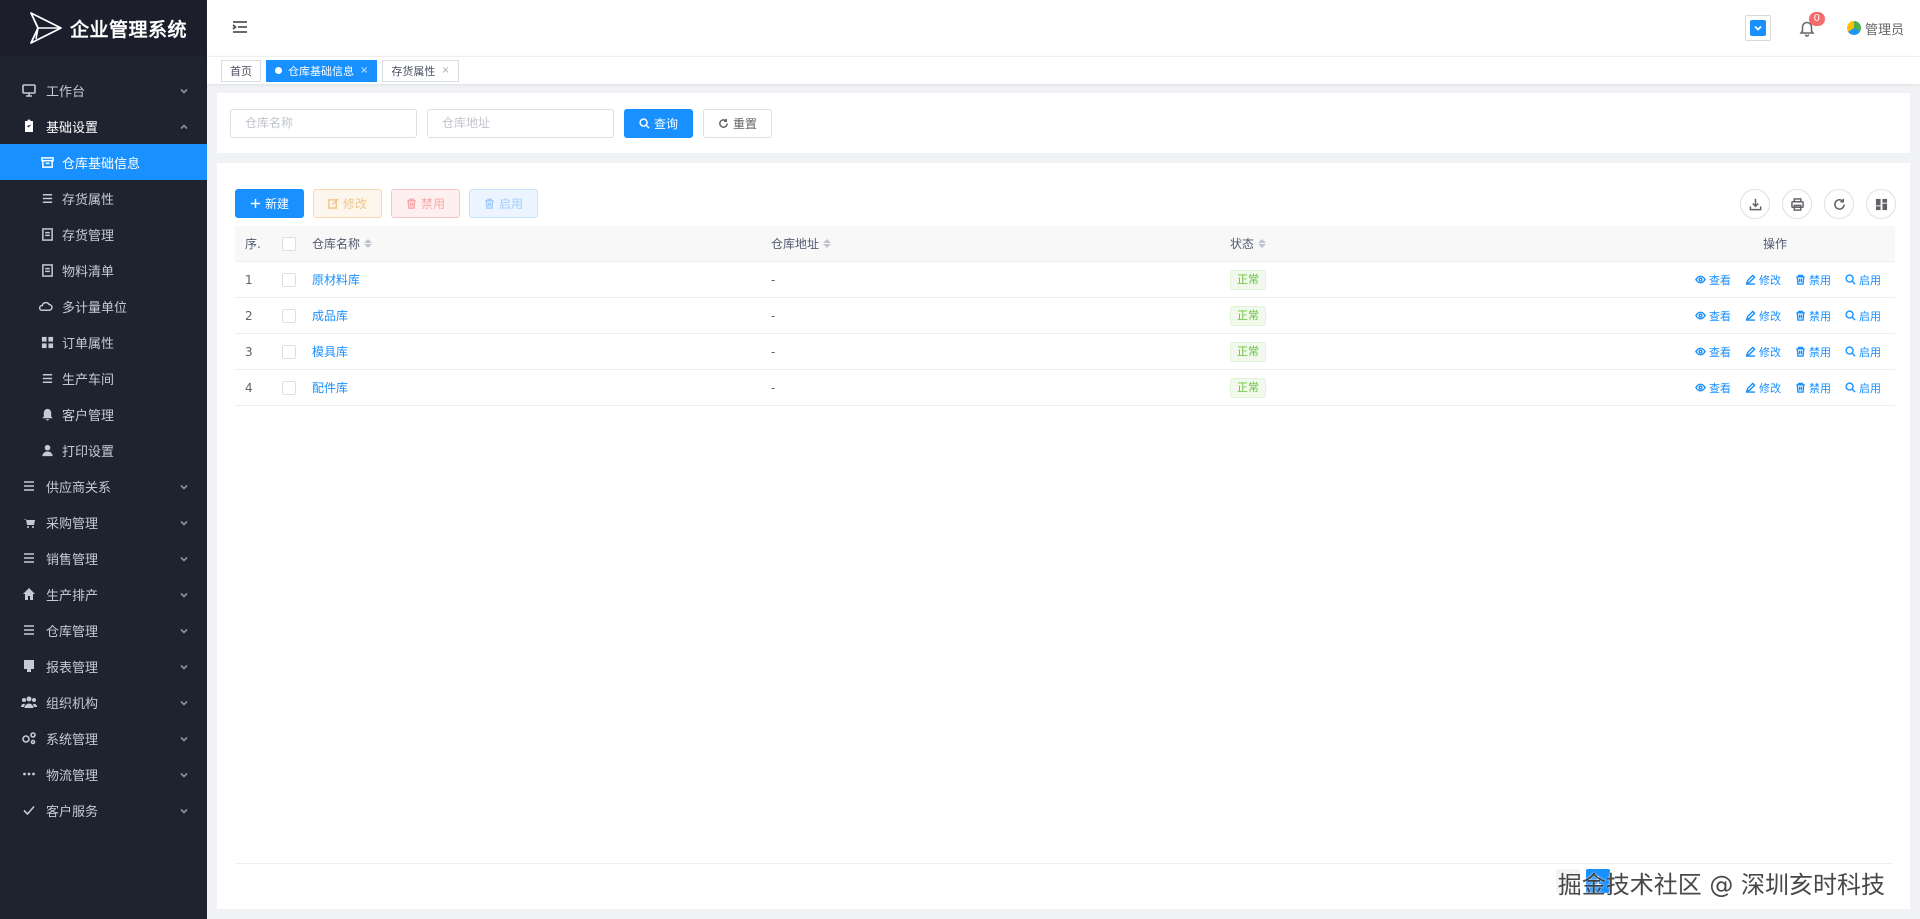 The width and height of the screenshot is (1920, 919). Describe the element at coordinates (103, 450) in the screenshot. I see `sidebar-item-print-settings: 打印设置` at that location.